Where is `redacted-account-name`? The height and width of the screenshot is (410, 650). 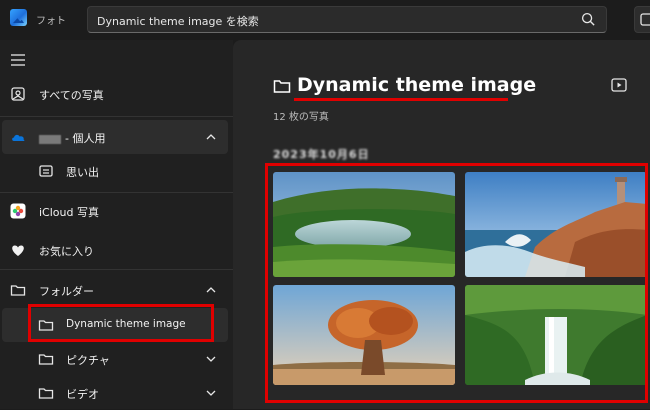
redacted-account-name is located at coordinates (50, 139).